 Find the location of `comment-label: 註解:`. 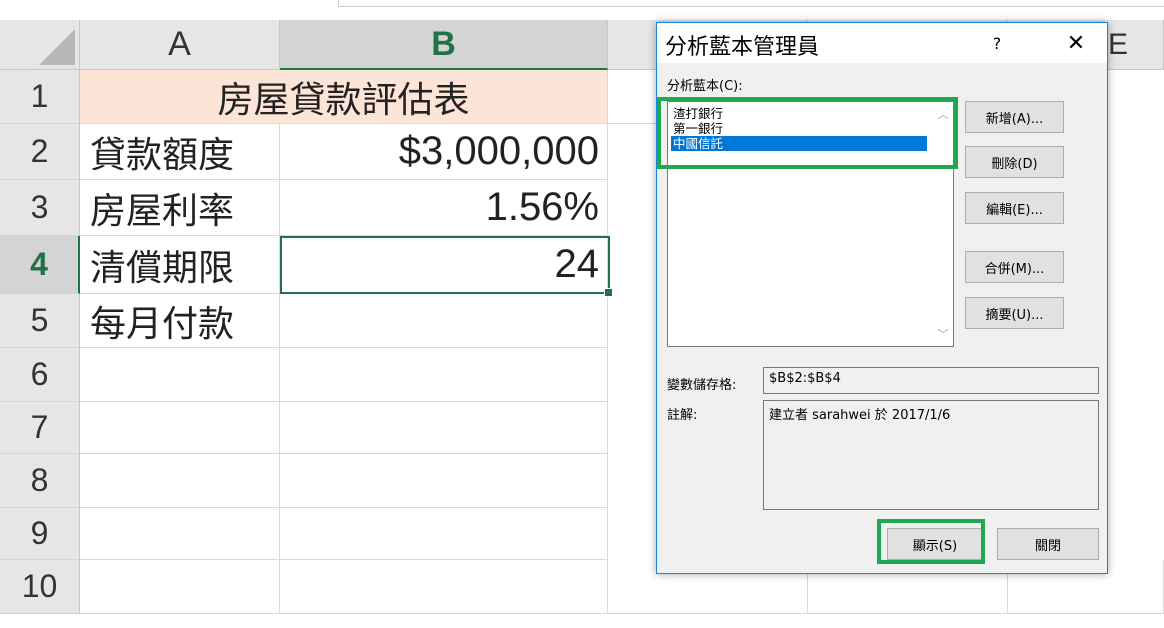

comment-label: 註解: is located at coordinates (682, 415).